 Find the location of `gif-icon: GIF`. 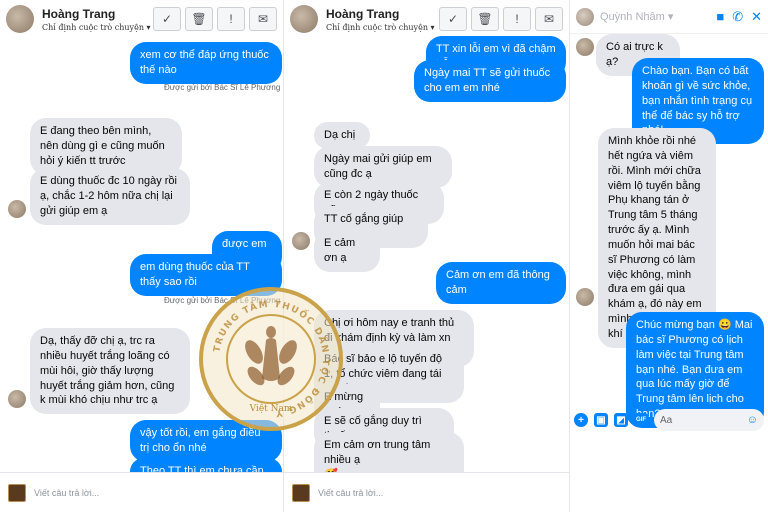

gif-icon: GIF is located at coordinates (641, 420).